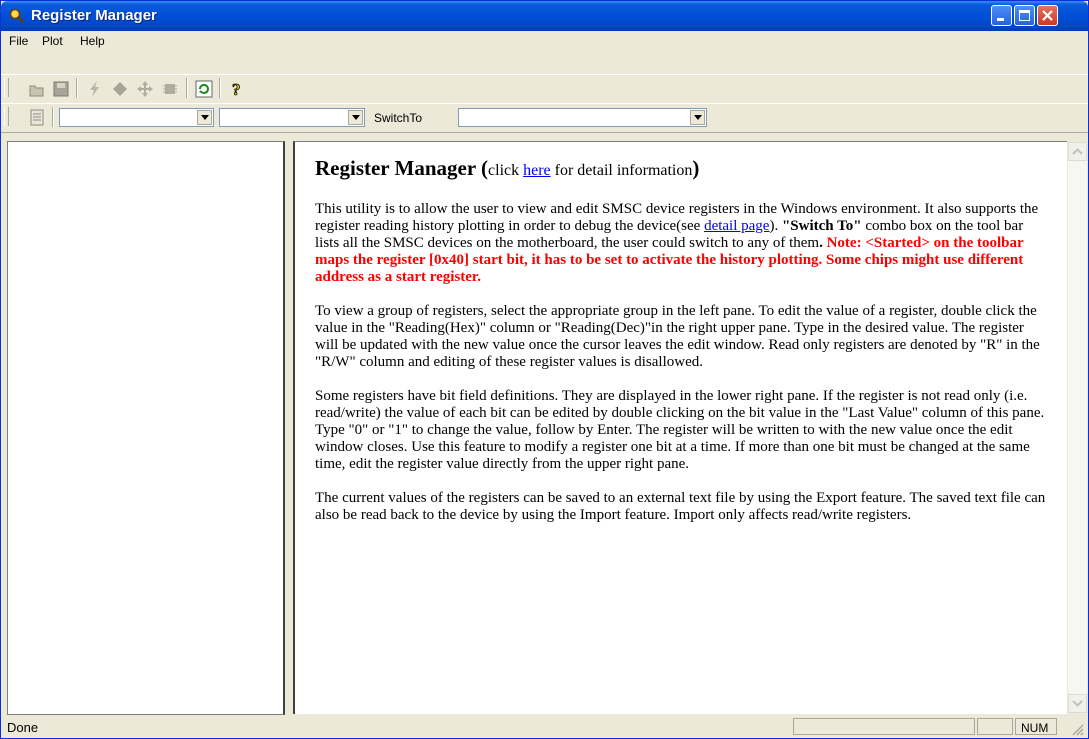 Image resolution: width=1089 pixels, height=739 pixels. What do you see at coordinates (94, 15) in the screenshot?
I see `window-title: Register Manager` at bounding box center [94, 15].